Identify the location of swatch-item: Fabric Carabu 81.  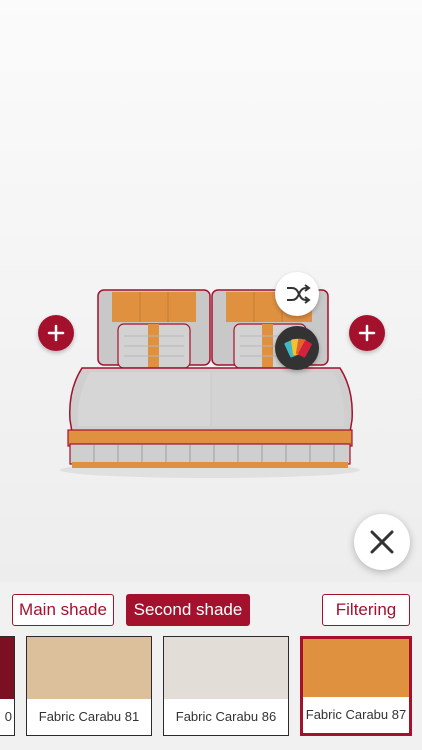
(89, 686).